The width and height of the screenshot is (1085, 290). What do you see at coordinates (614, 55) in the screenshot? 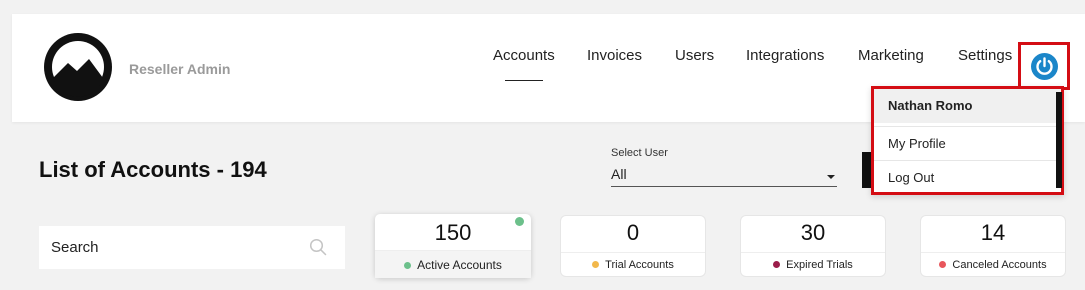
I see `nav-invoices: Invoices` at bounding box center [614, 55].